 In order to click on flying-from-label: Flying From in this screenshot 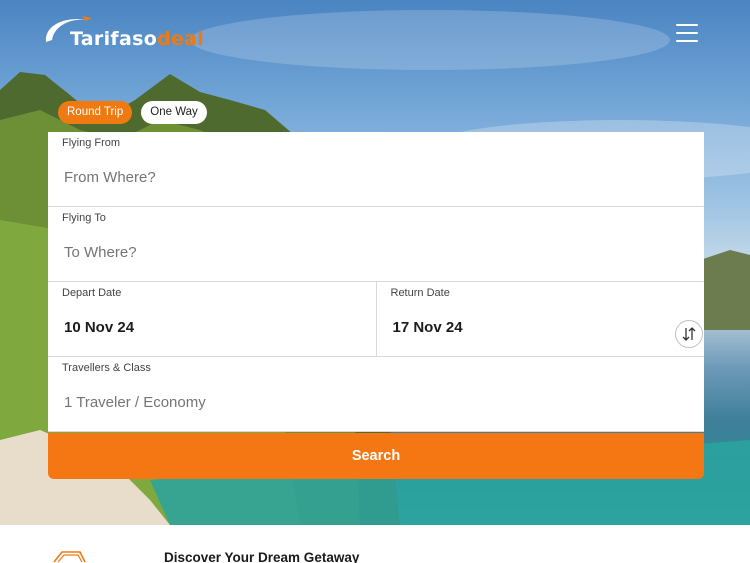, I will do `click(91, 143)`.